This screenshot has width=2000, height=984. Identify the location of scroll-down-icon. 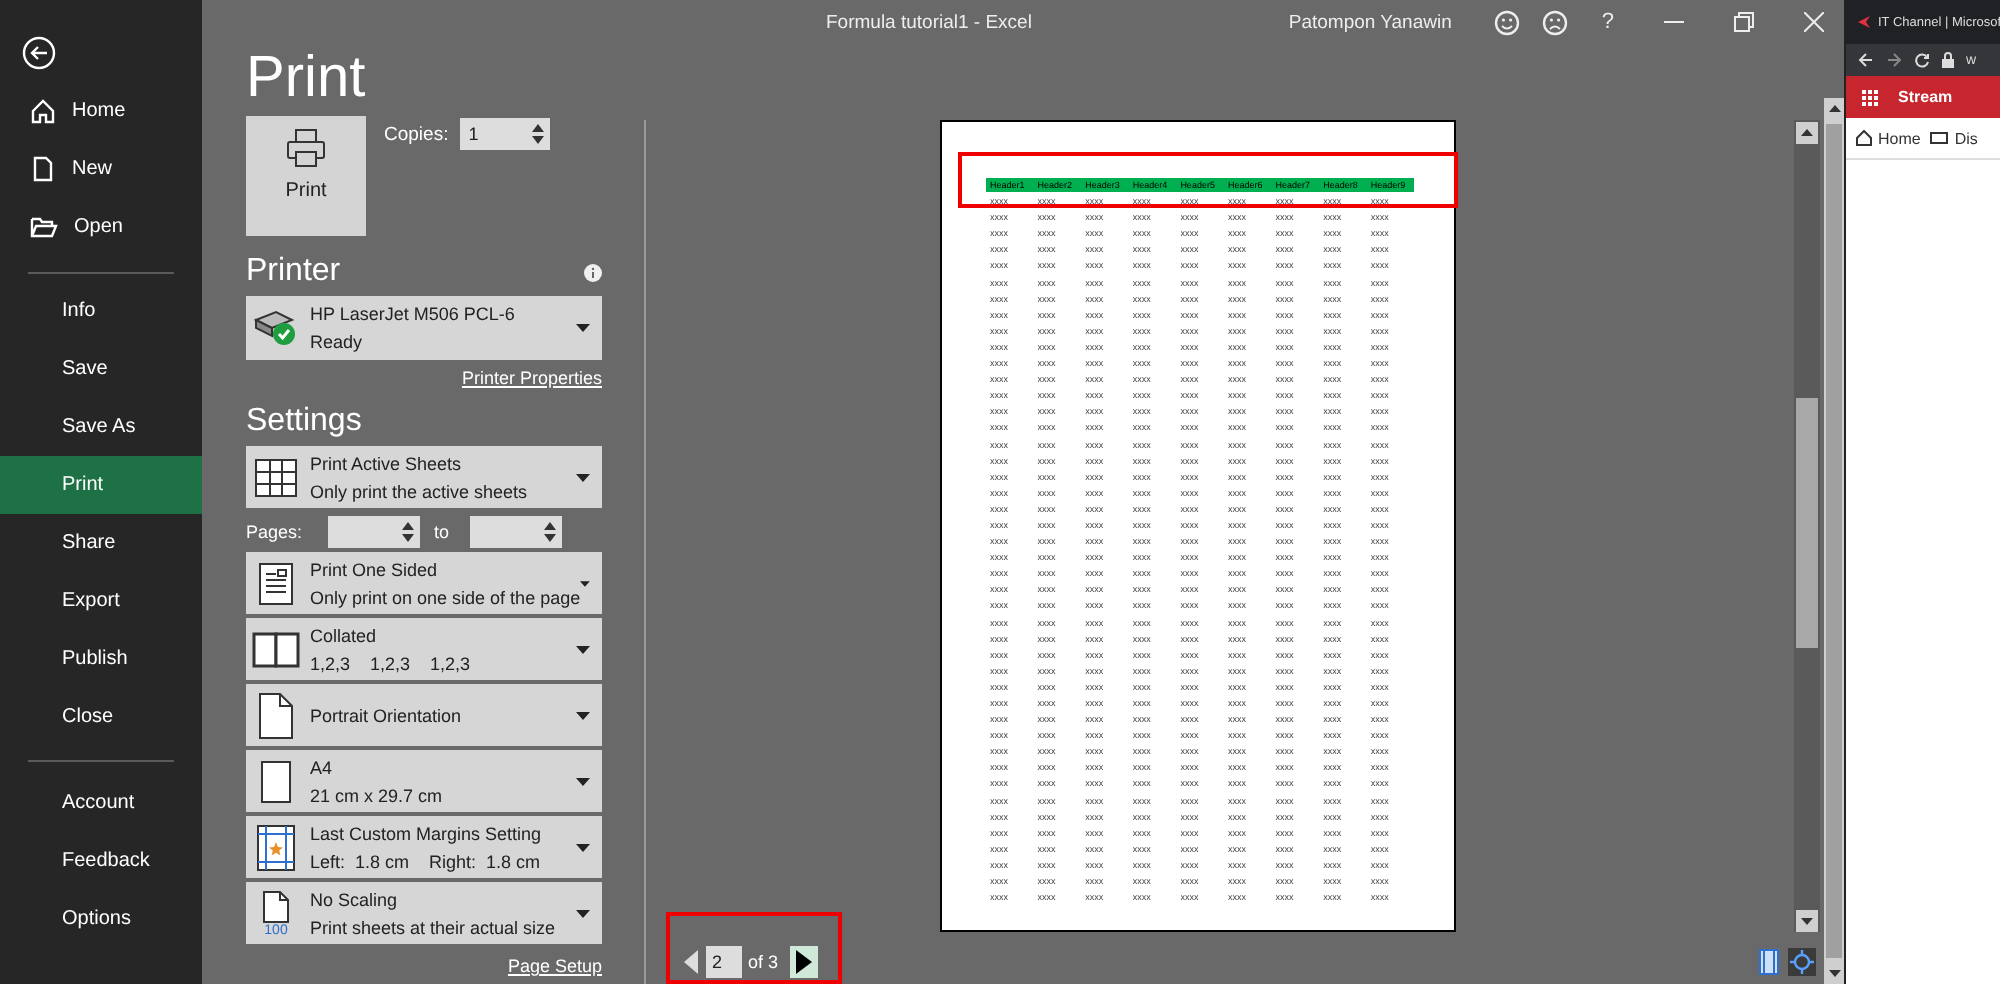
(1807, 921).